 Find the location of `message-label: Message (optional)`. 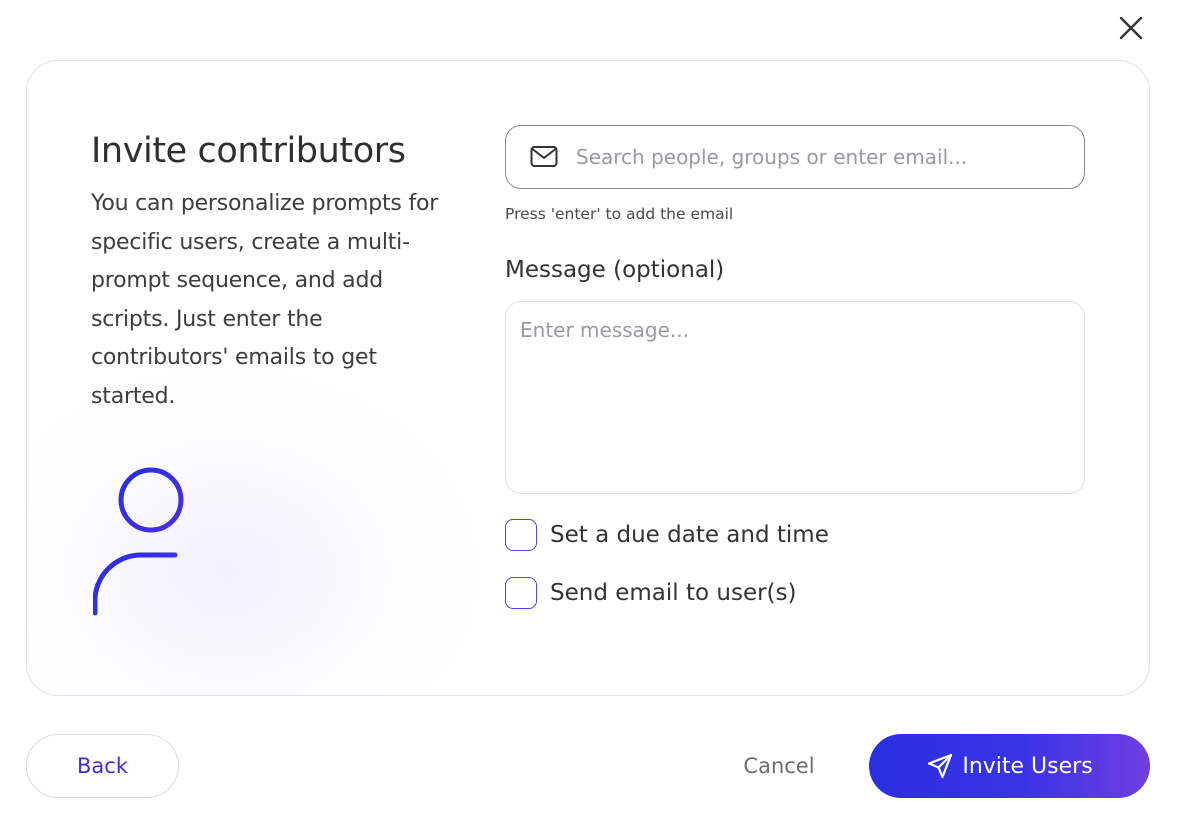

message-label: Message (optional) is located at coordinates (615, 270).